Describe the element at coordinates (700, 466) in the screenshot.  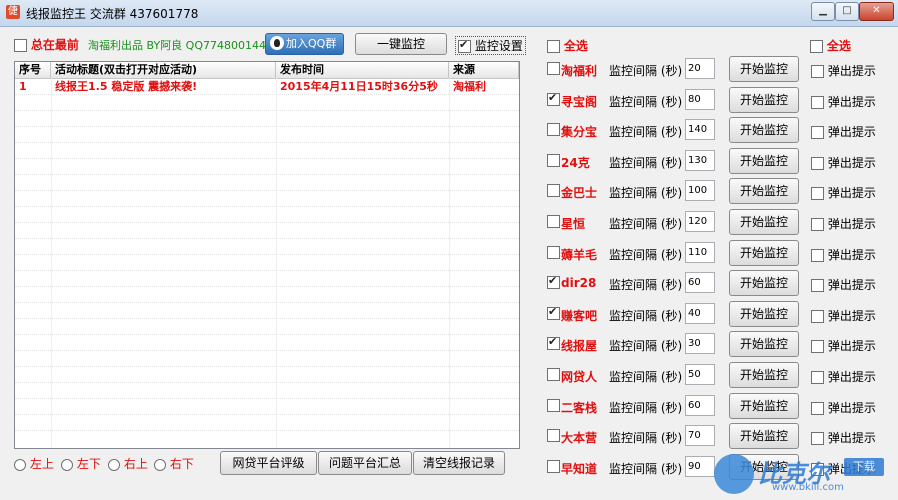
I see `interval-input: 90` at that location.